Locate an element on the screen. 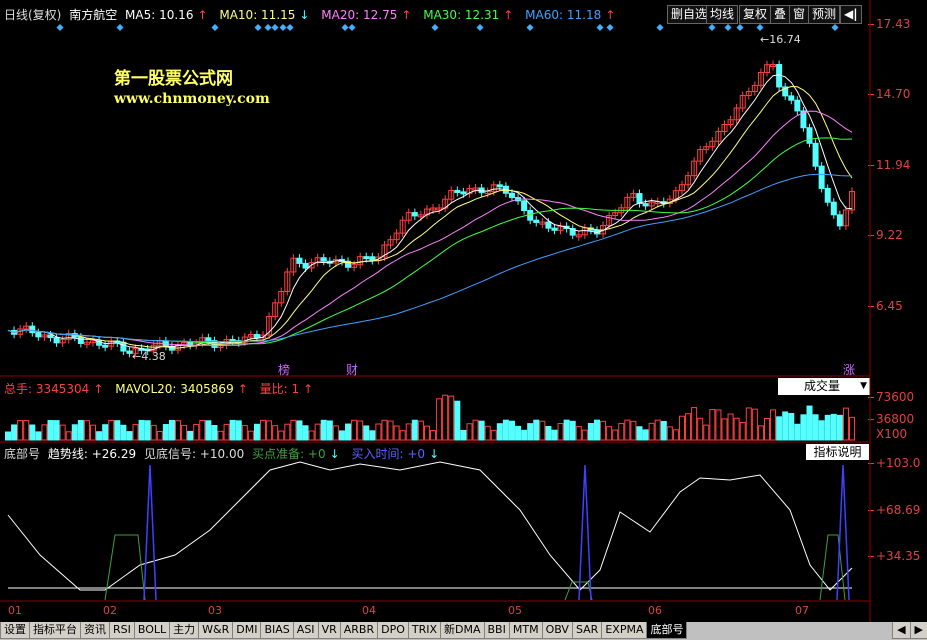 The height and width of the screenshot is (640, 927). tab-new-dma: 新DMA is located at coordinates (462, 630).